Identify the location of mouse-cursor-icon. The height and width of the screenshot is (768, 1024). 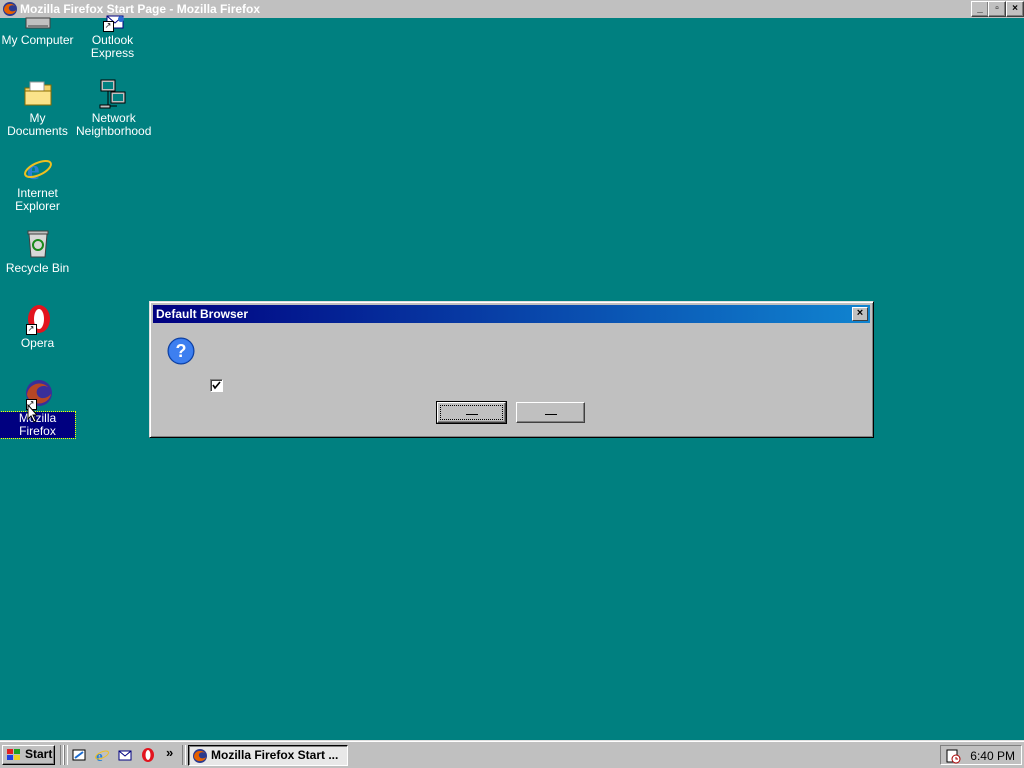
(33, 413).